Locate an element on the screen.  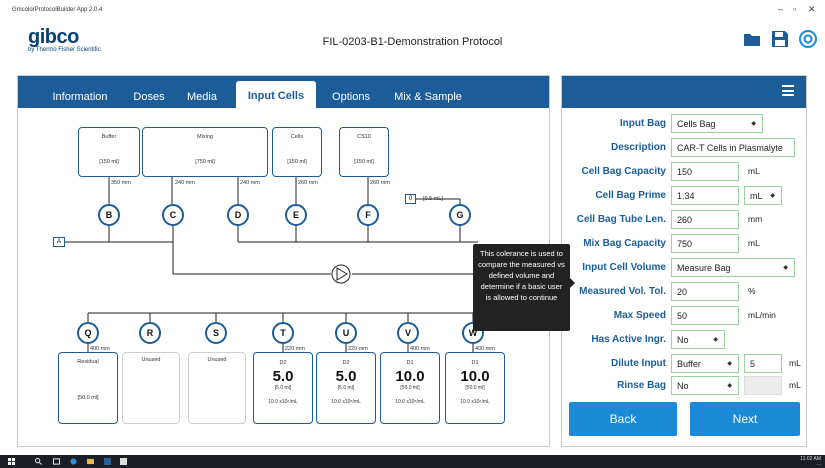
has-active-ingr-select: No ◆ is located at coordinates (698, 339).